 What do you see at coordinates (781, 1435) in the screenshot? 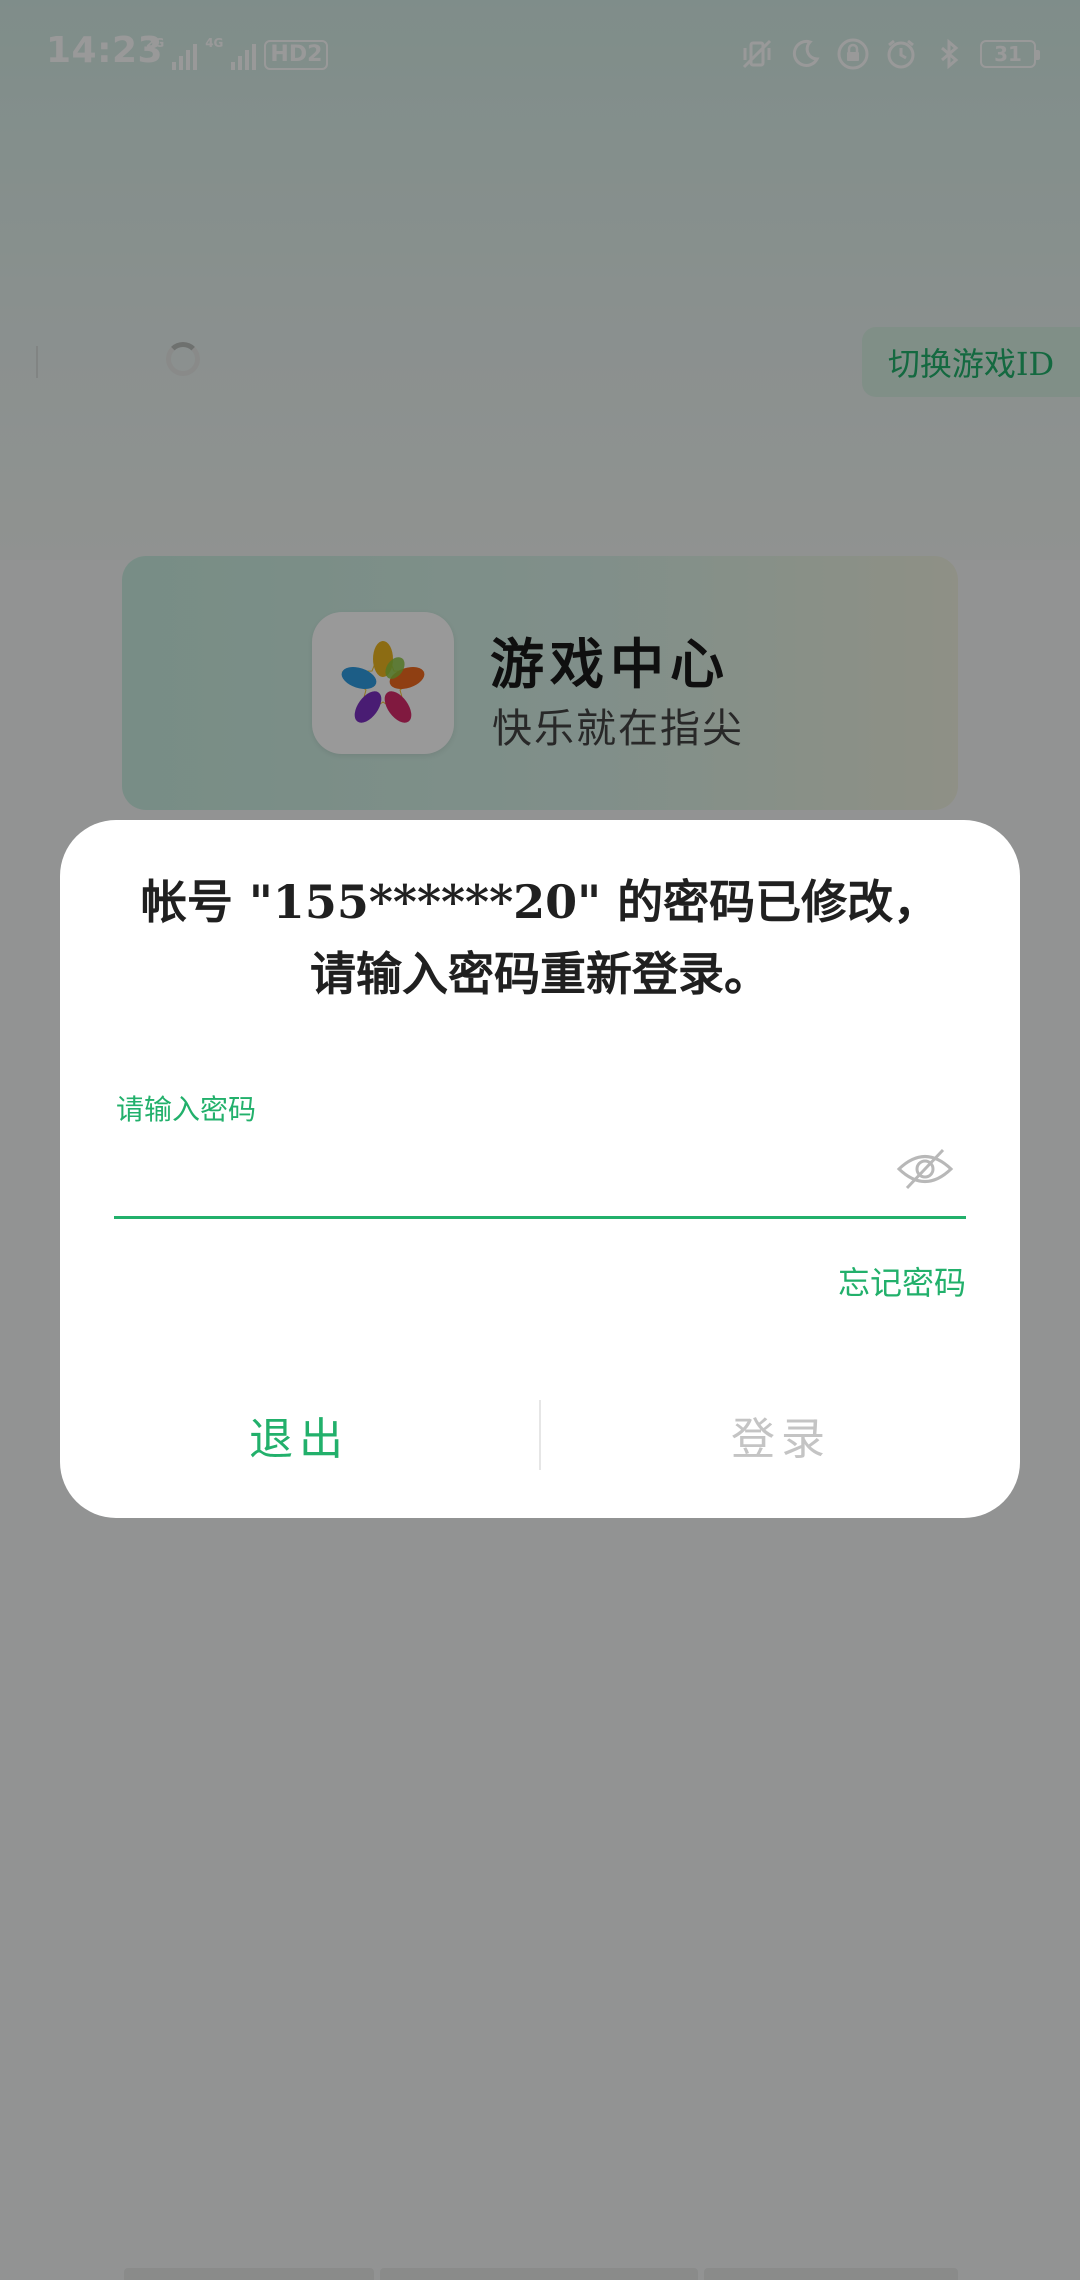
I see `login-button: 登录` at bounding box center [781, 1435].